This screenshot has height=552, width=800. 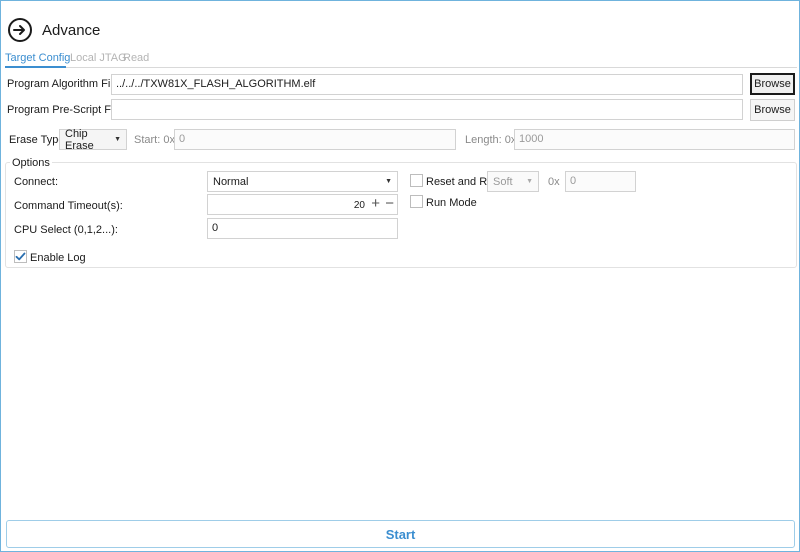 I want to click on check-icon, so click(x=20, y=256).